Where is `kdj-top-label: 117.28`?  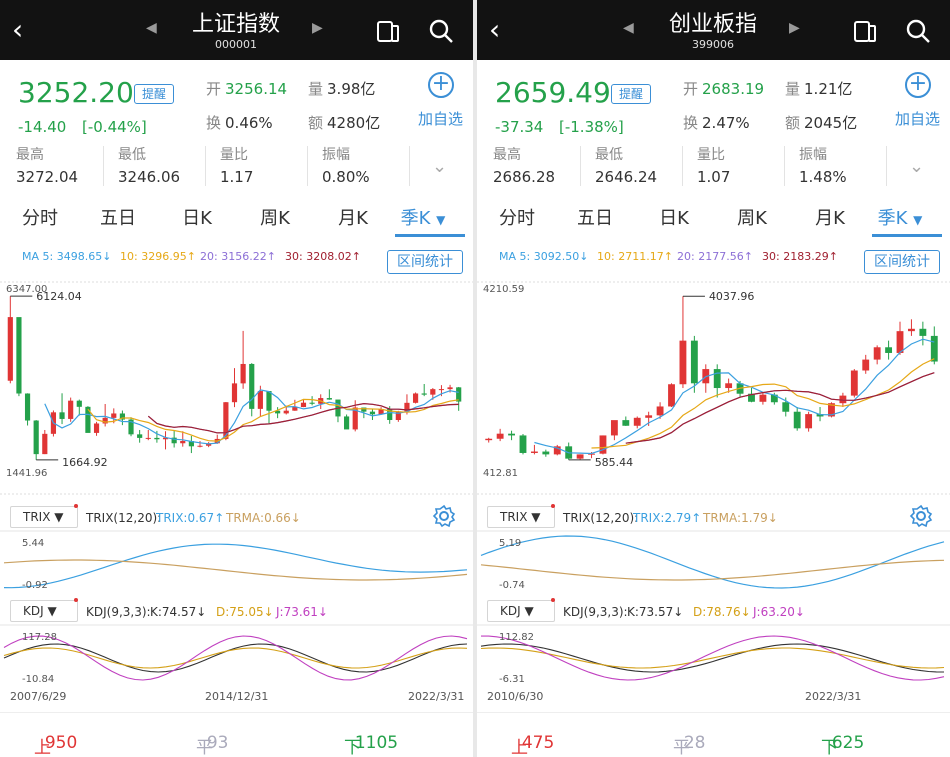 kdj-top-label: 117.28 is located at coordinates (39, 637).